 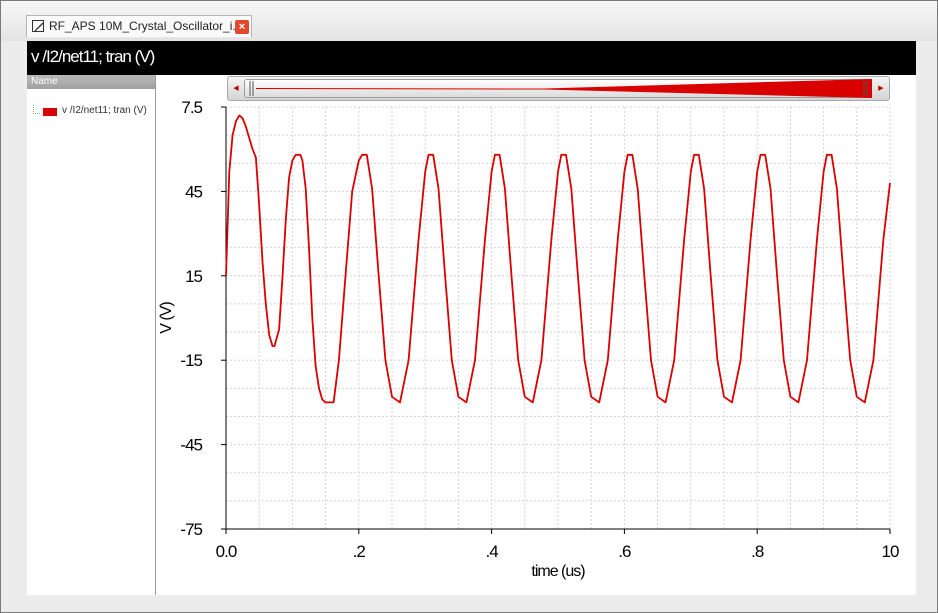 What do you see at coordinates (926, 323) in the screenshot?
I see `window-right-edge` at bounding box center [926, 323].